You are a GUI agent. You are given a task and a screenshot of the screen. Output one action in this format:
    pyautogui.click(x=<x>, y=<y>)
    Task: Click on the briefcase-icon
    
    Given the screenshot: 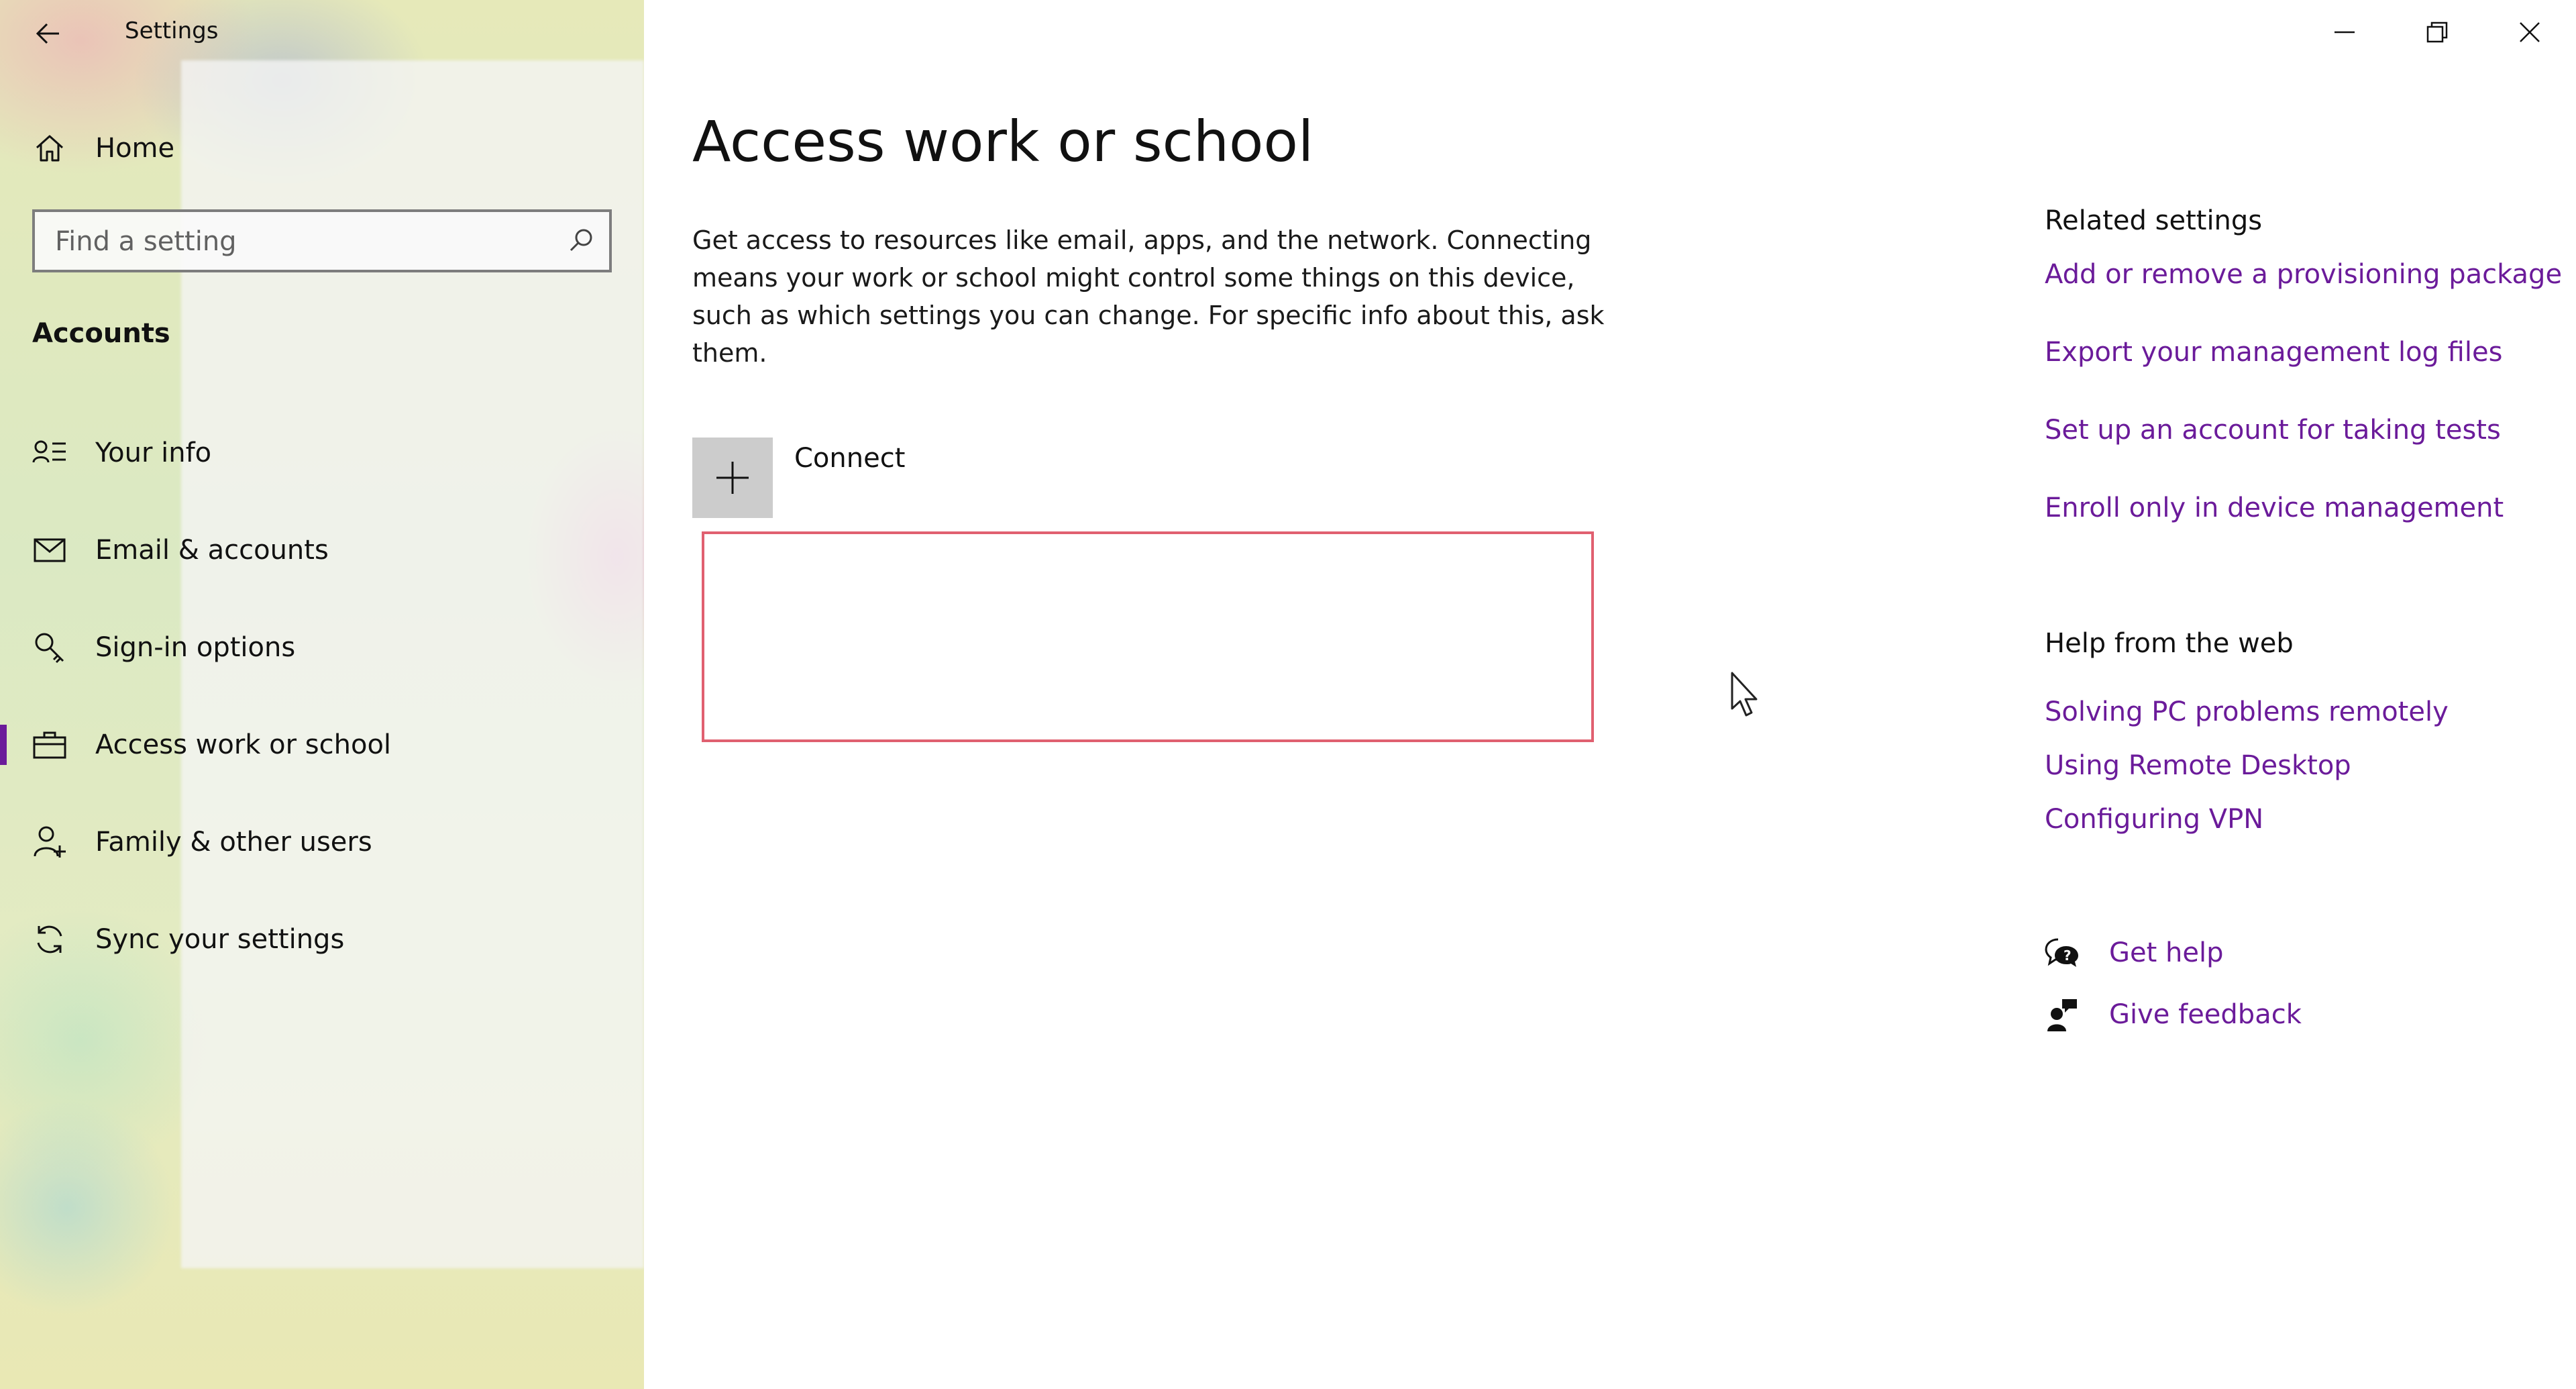 What is the action you would take?
    pyautogui.click(x=49, y=745)
    